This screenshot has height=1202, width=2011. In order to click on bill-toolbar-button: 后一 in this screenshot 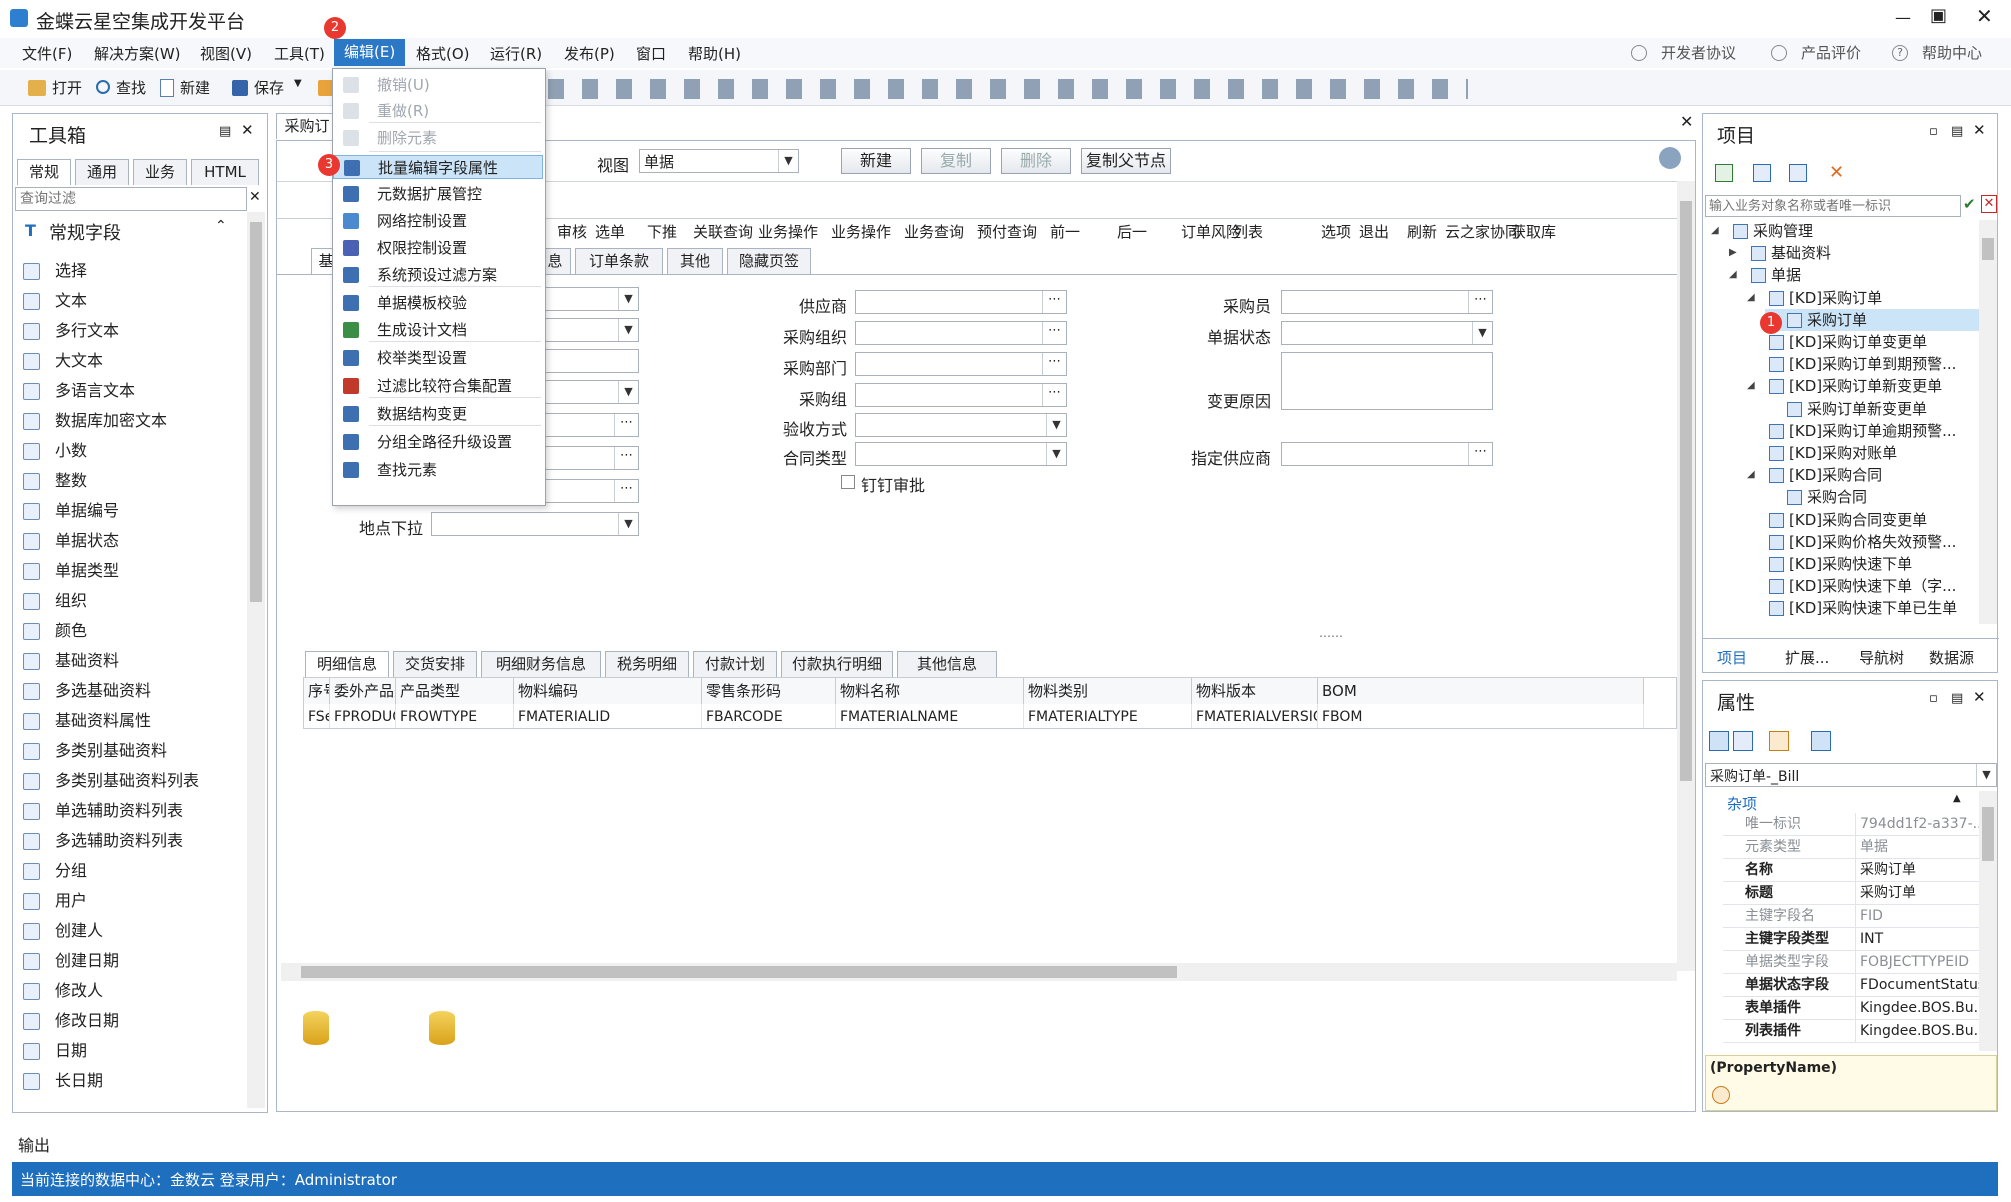, I will do `click(1132, 231)`.